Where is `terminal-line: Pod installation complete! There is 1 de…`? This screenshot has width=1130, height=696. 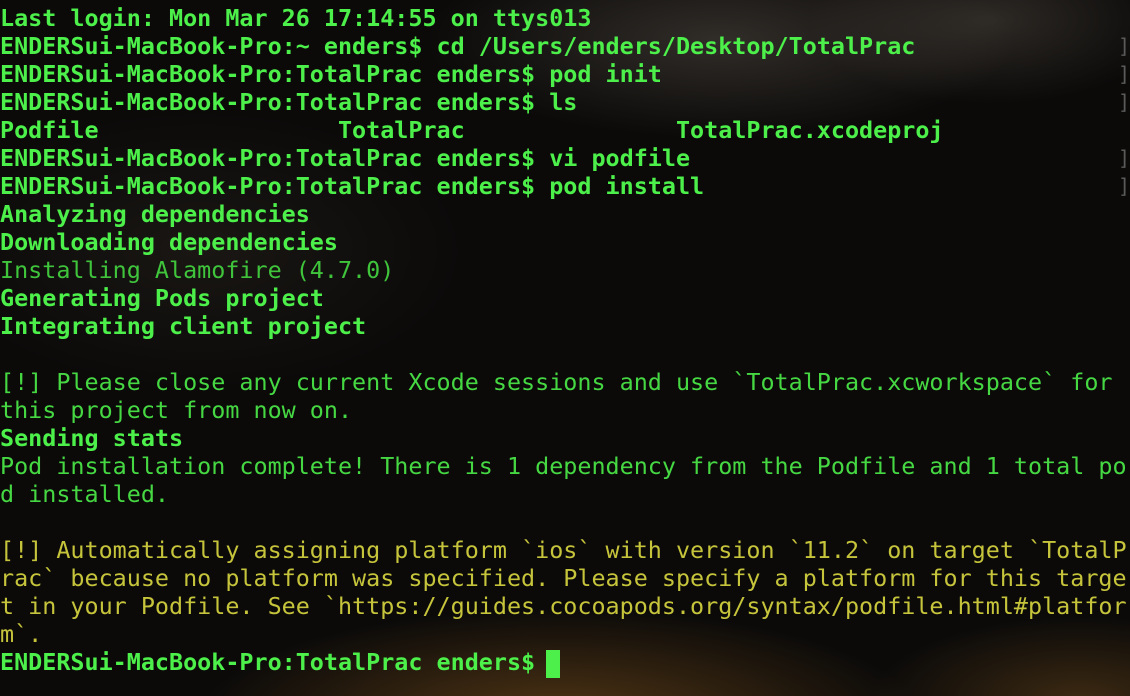 terminal-line: Pod installation complete! There is 1 de… is located at coordinates (563, 466).